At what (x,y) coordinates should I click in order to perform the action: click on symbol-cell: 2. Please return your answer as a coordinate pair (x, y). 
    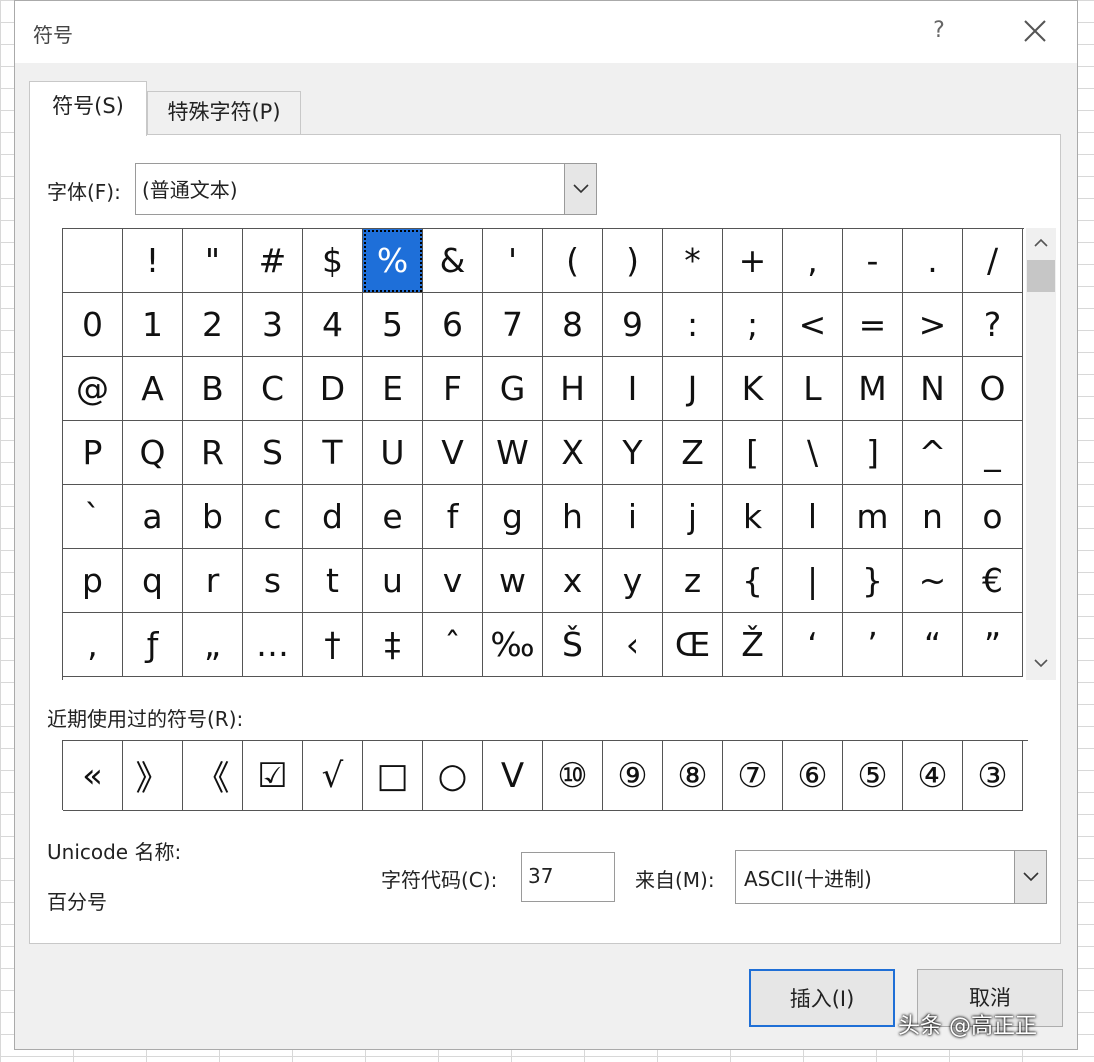
    Looking at the image, I should click on (213, 325).